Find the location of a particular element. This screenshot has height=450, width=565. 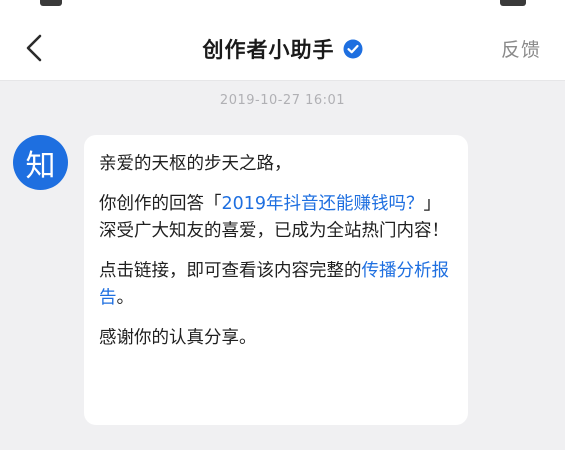

avatar: 知 is located at coordinates (40, 162).